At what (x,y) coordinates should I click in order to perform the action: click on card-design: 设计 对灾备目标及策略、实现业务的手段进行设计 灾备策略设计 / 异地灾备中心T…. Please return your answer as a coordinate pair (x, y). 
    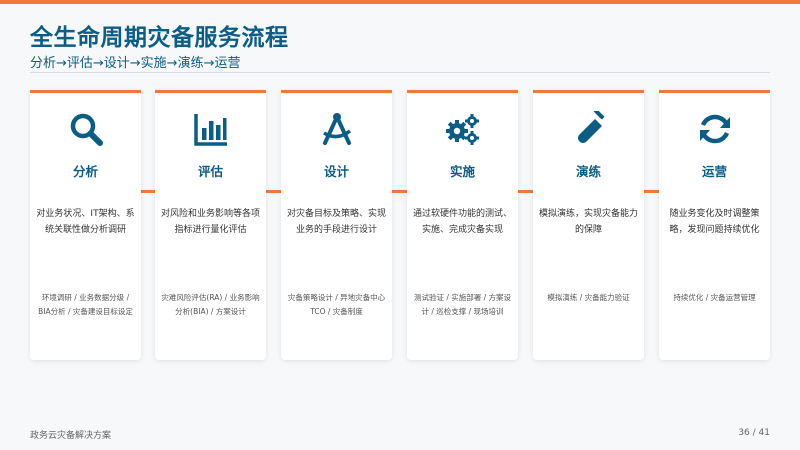
    Looking at the image, I should click on (336, 225).